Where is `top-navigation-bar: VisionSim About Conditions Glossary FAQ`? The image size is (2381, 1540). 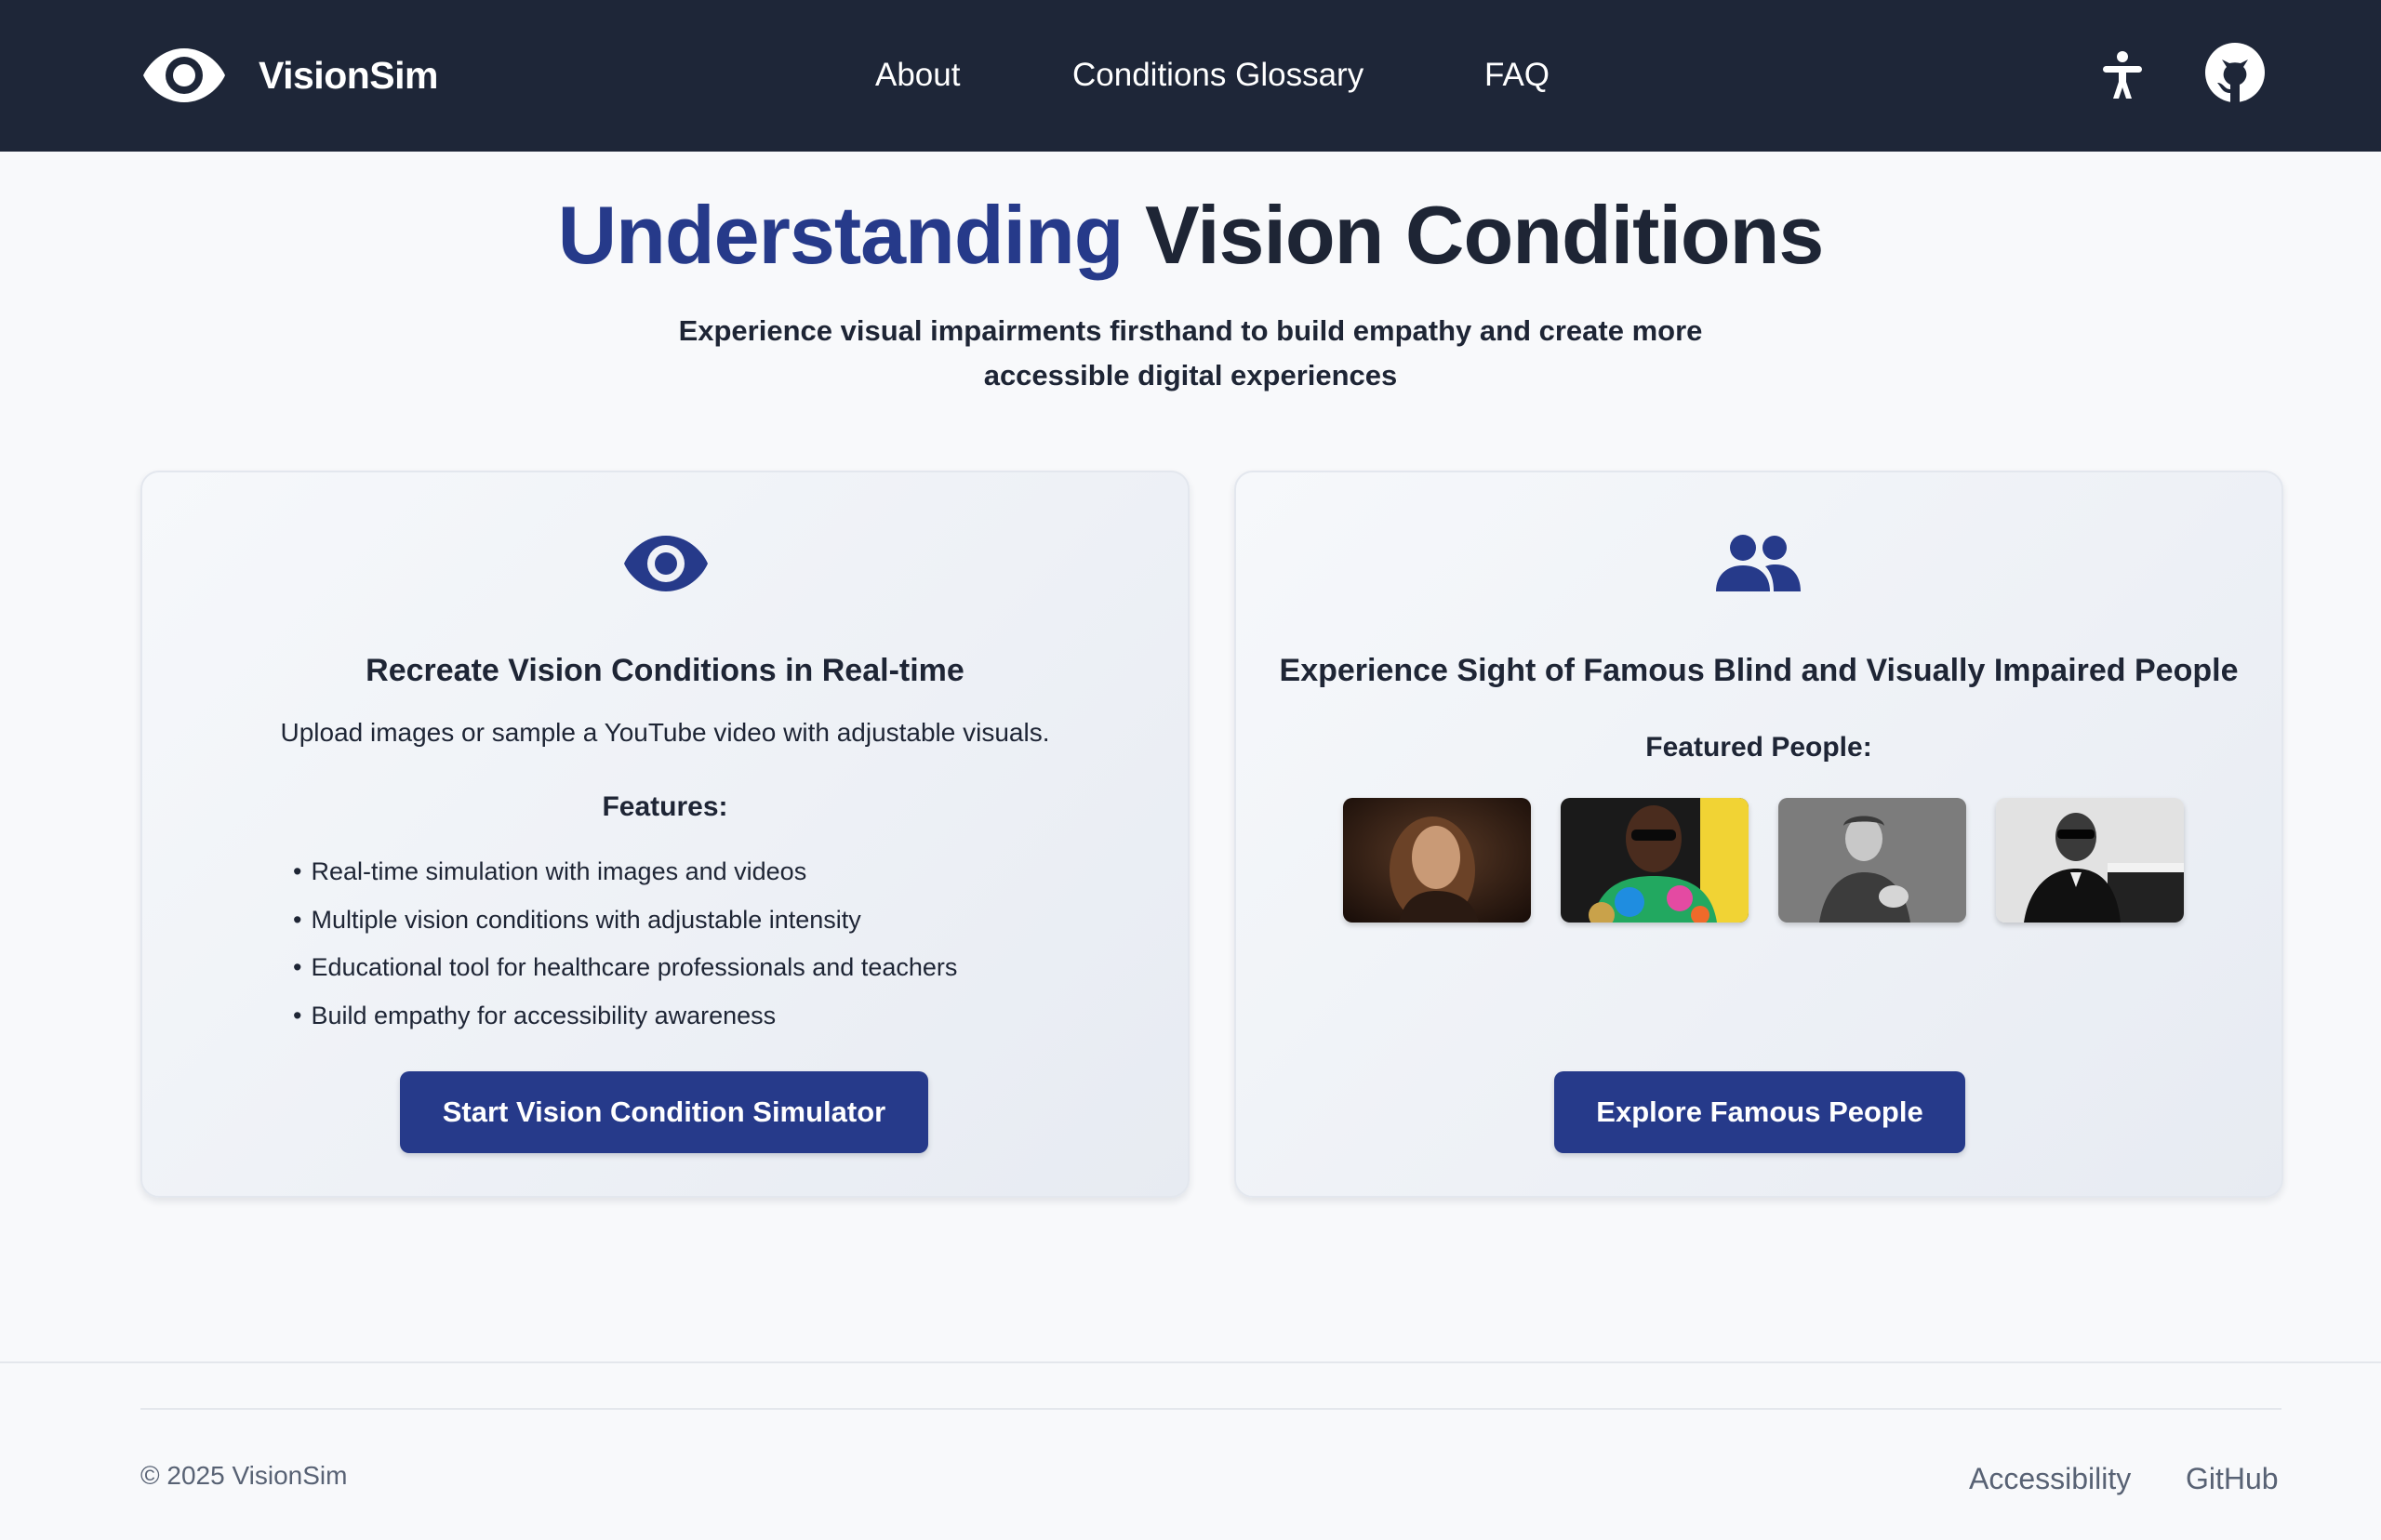 top-navigation-bar: VisionSim About Conditions Glossary FAQ is located at coordinates (1190, 76).